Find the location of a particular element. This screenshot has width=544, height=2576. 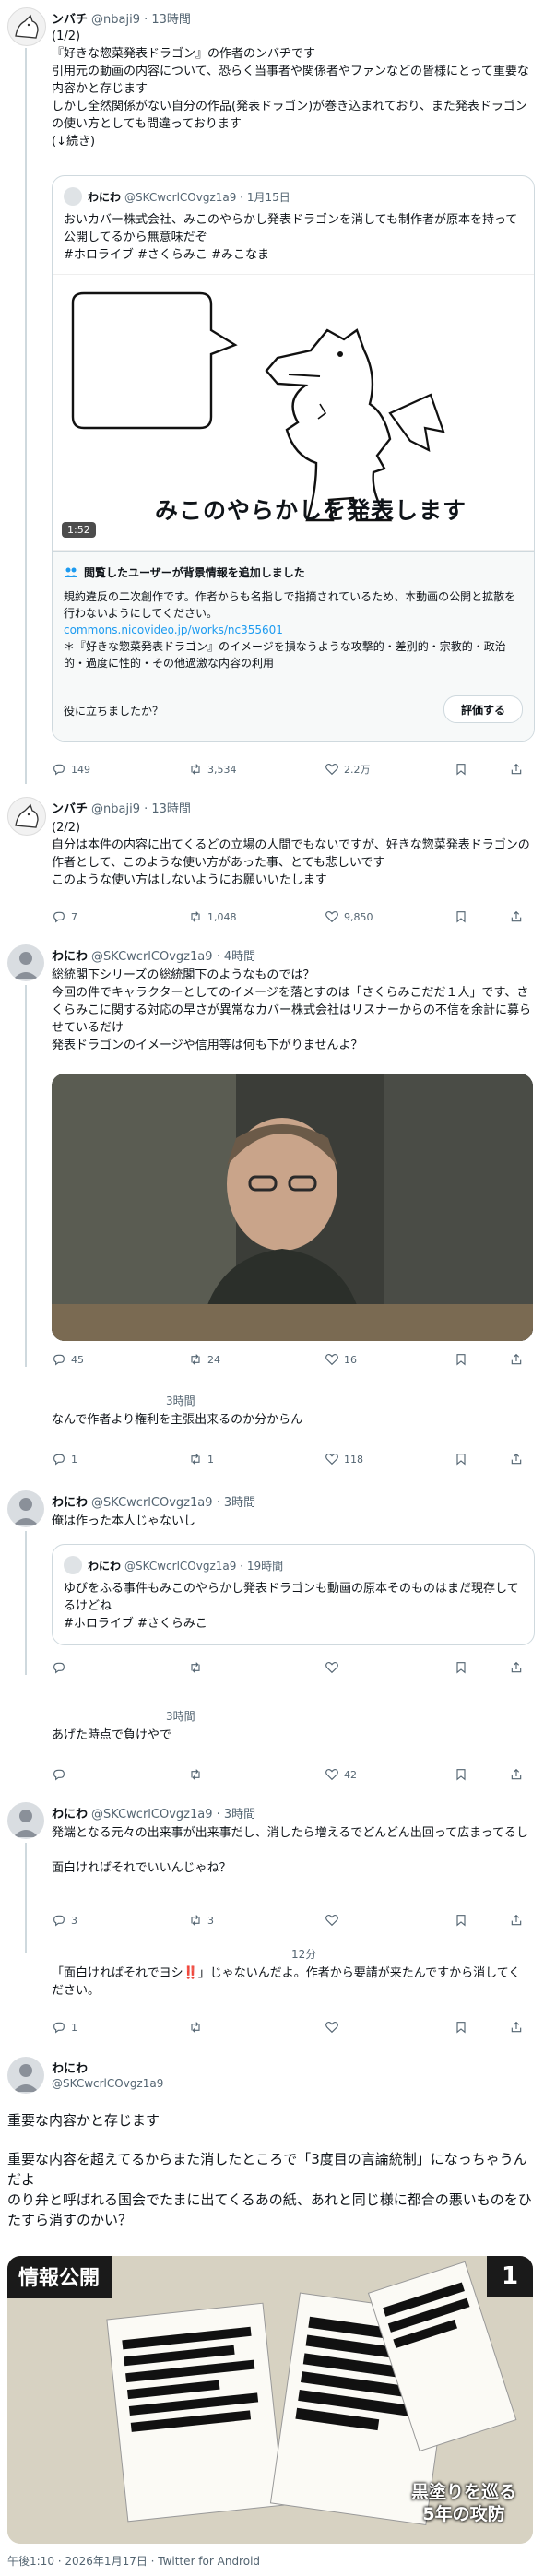

retweet-button: 1 is located at coordinates (201, 1459).